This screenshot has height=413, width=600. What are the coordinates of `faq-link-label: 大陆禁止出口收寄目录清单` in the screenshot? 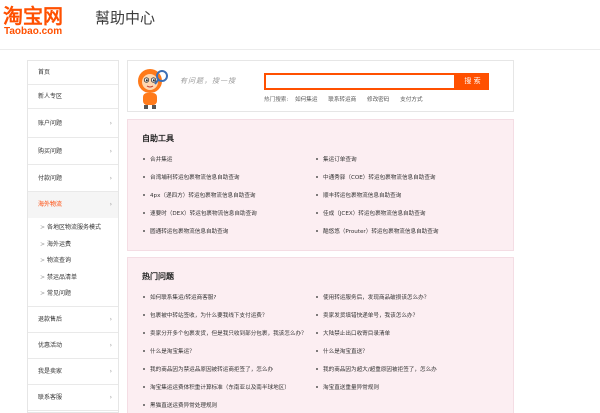 It's located at (357, 334).